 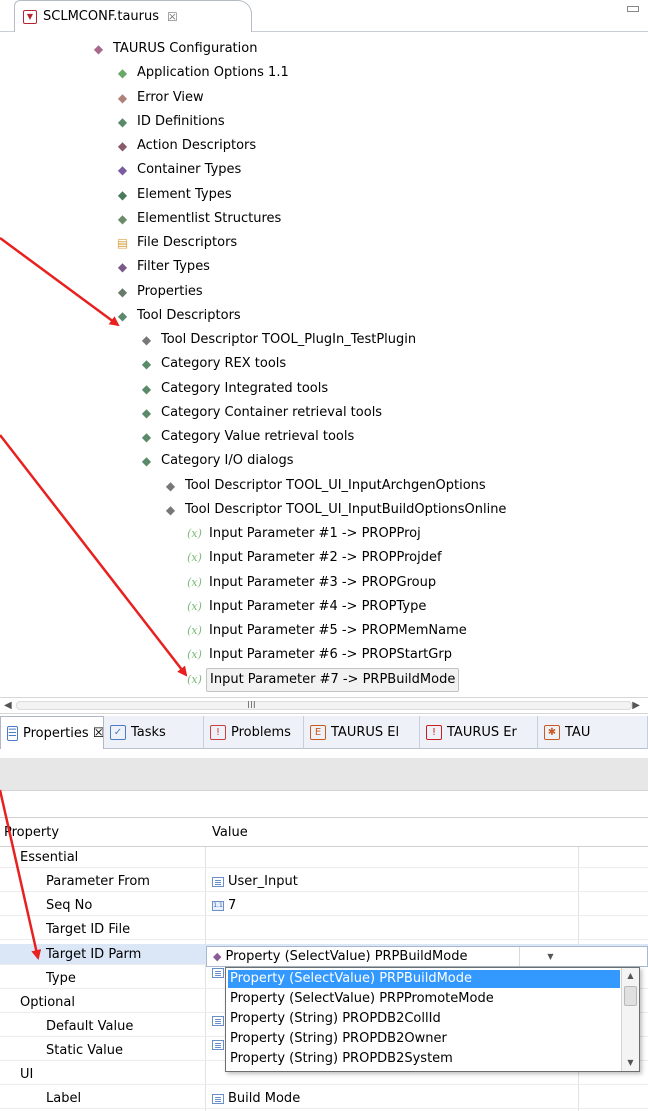 I want to click on property-row: Parameter From User_Input, so click(x=324, y=881).